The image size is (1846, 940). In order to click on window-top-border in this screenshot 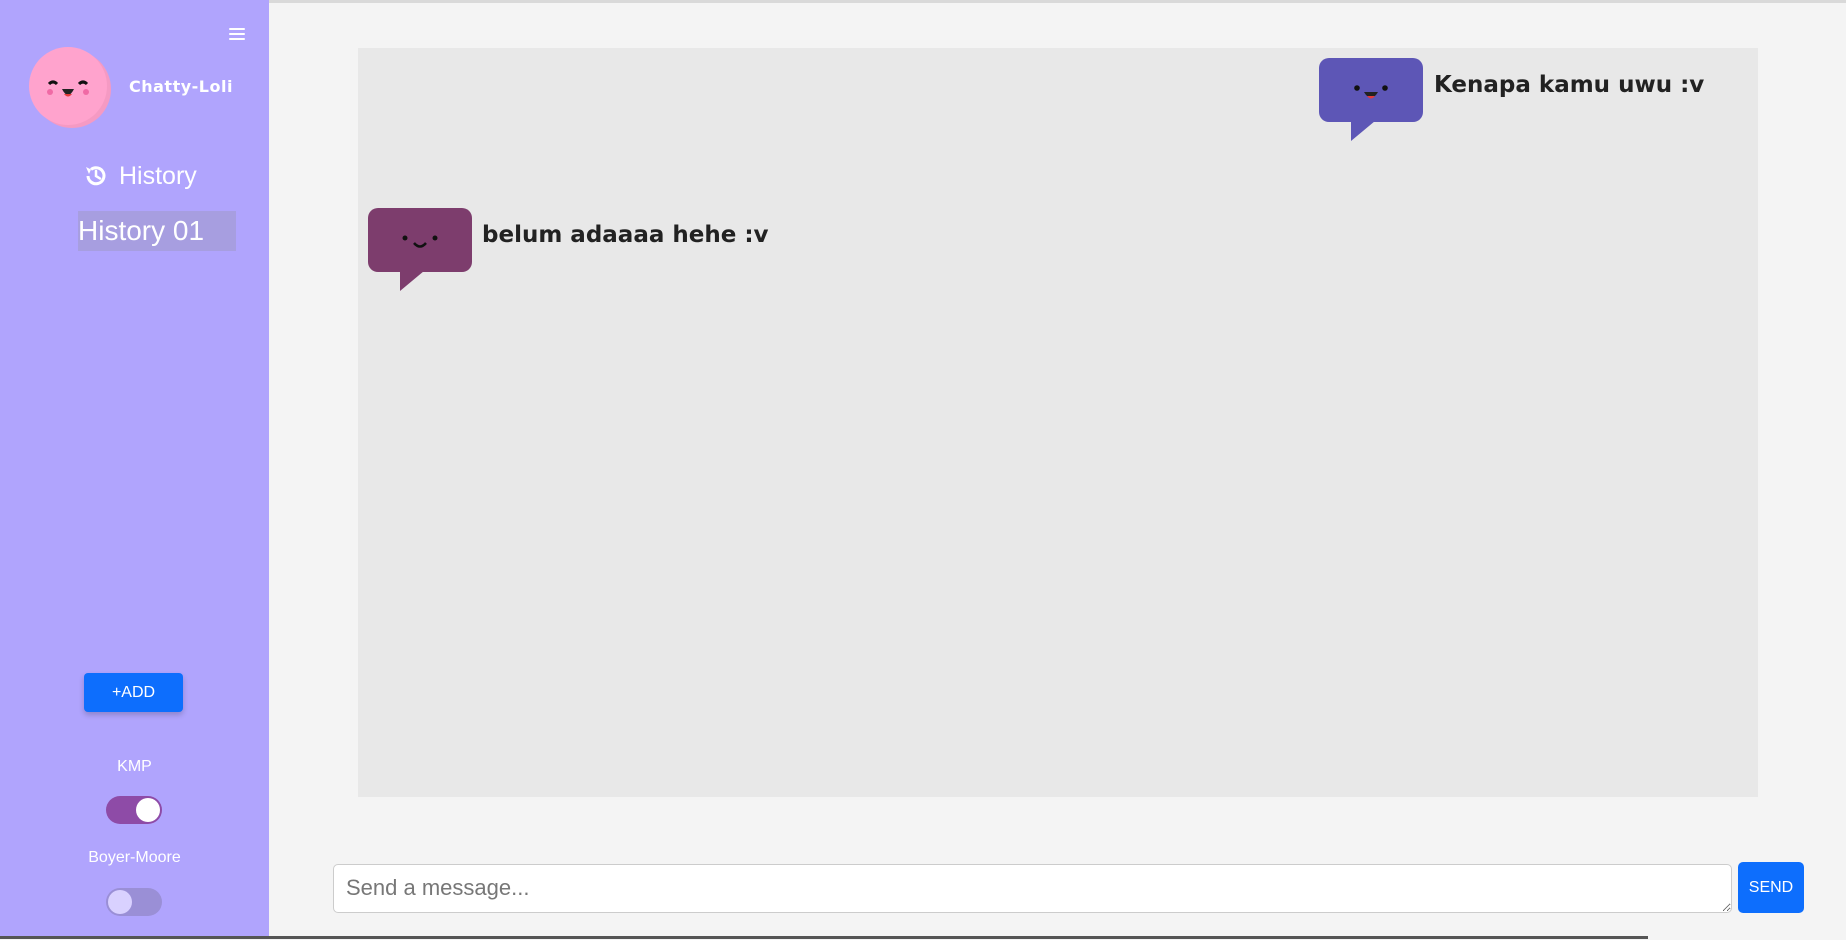, I will do `click(923, 1)`.